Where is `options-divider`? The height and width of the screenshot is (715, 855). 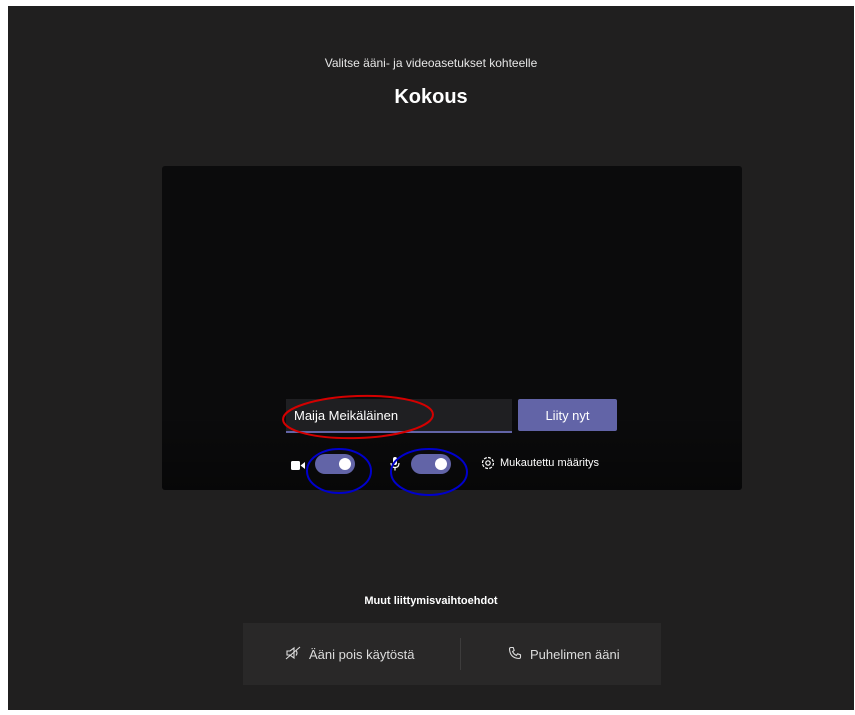
options-divider is located at coordinates (460, 654).